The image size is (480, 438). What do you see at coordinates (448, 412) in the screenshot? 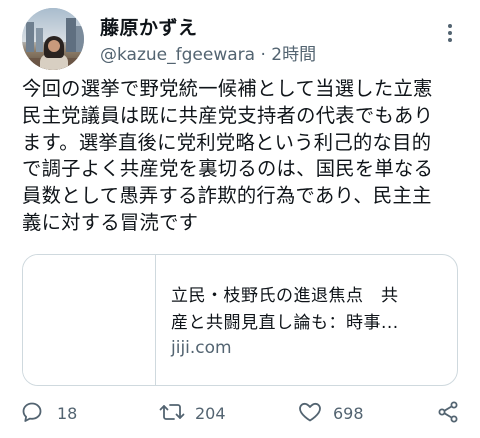
I see `share-icon` at bounding box center [448, 412].